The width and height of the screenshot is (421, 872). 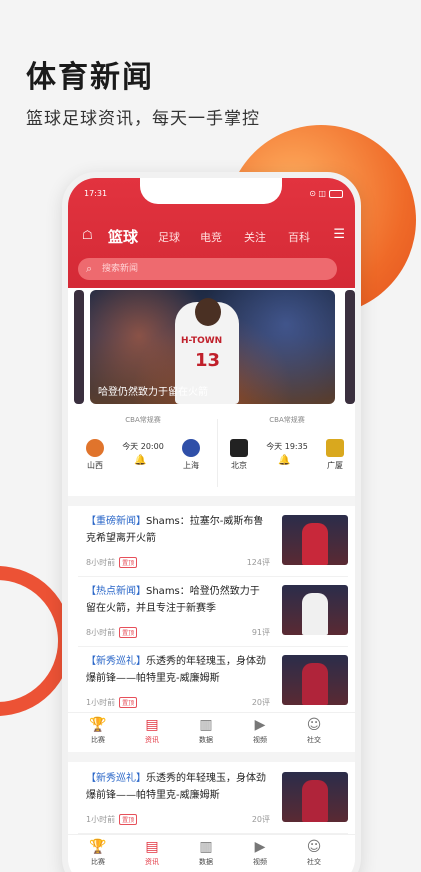 I want to click on home-team: 北京, so click(x=239, y=455).